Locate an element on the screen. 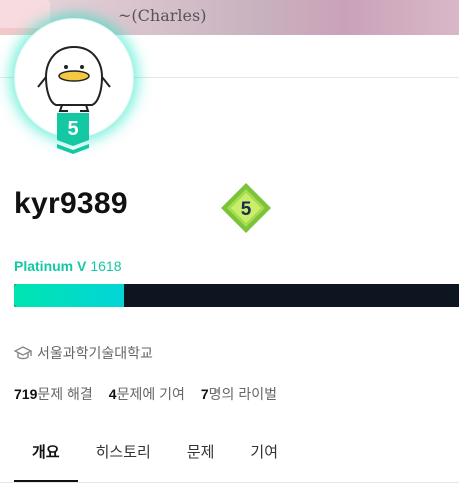 The image size is (459, 493). banner-scribble: ~(Charles) is located at coordinates (162, 15).